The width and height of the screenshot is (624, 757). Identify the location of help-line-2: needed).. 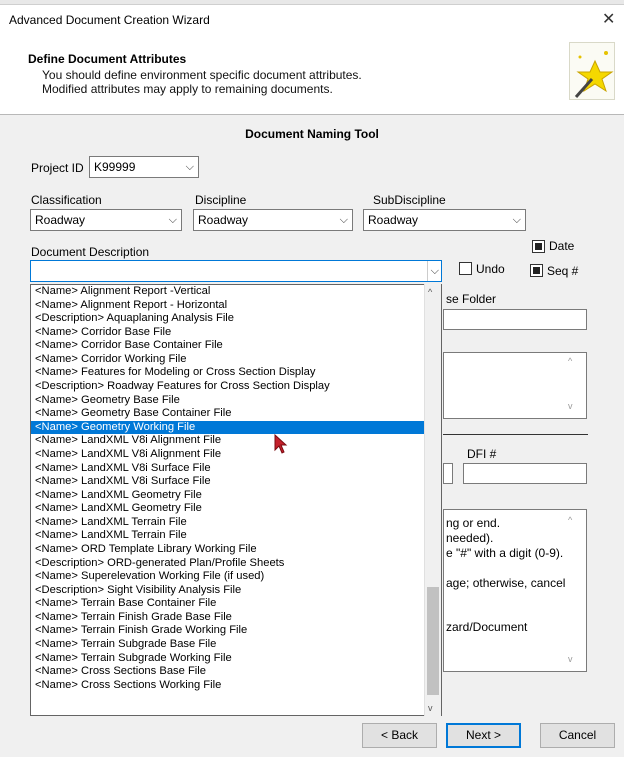
(470, 538).